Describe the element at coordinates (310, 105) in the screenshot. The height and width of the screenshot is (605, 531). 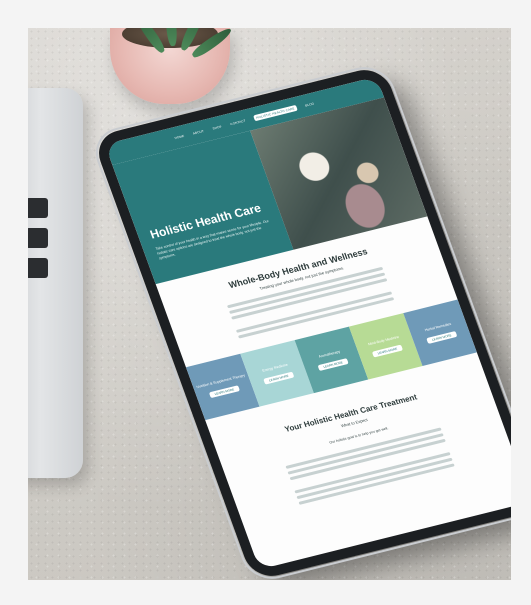
I see `nav-item-blog: BLOG` at that location.